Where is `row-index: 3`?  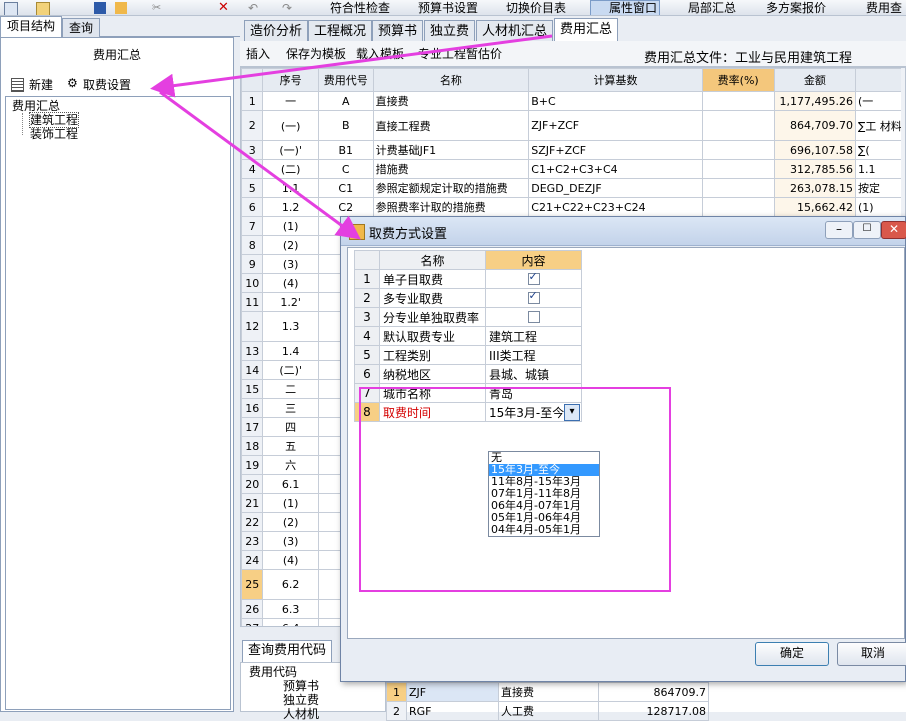
row-index: 3 is located at coordinates (252, 150).